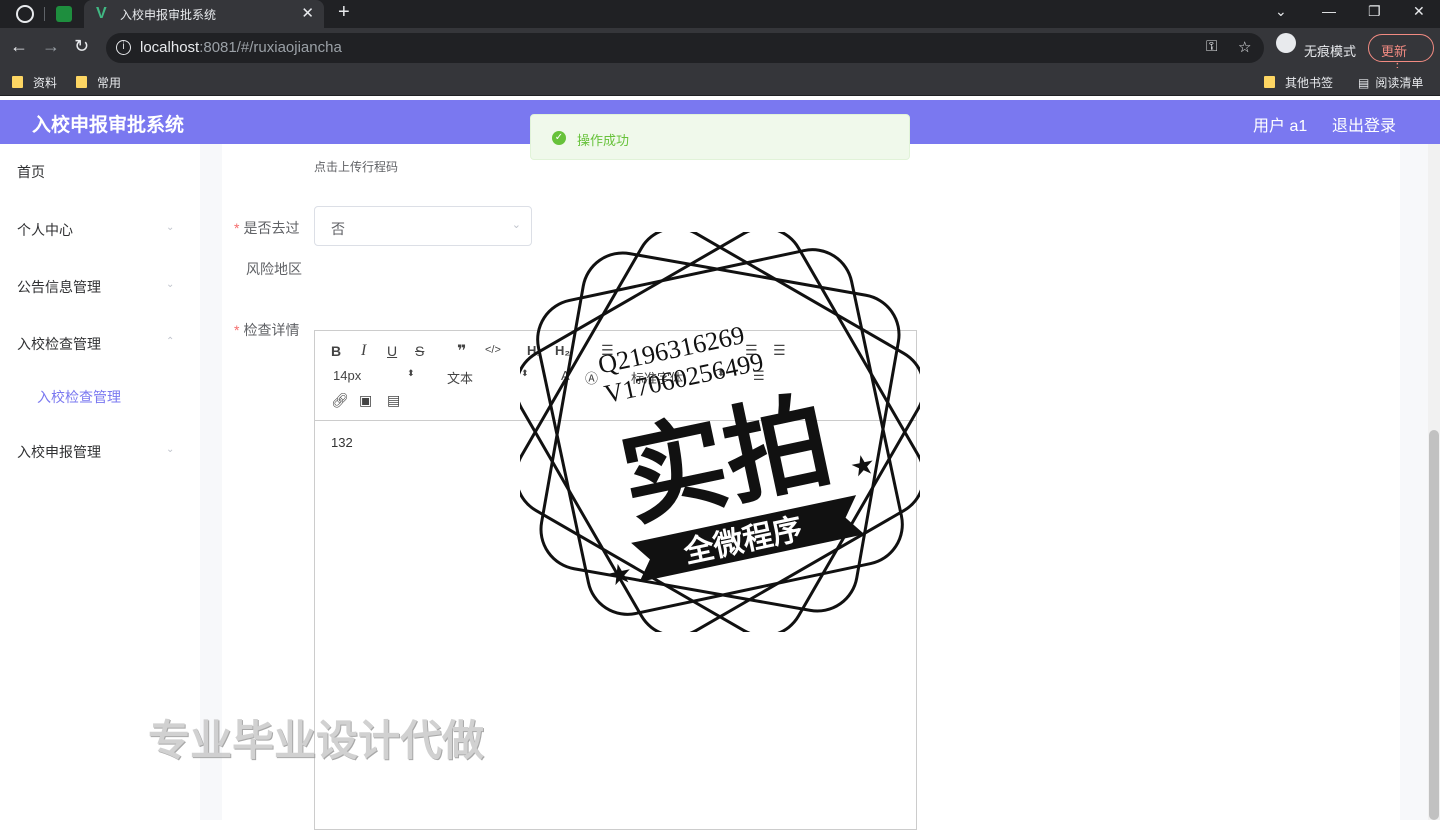 The width and height of the screenshot is (1440, 830). What do you see at coordinates (307, 13) in the screenshot?
I see `tab-close-icon: ✕` at bounding box center [307, 13].